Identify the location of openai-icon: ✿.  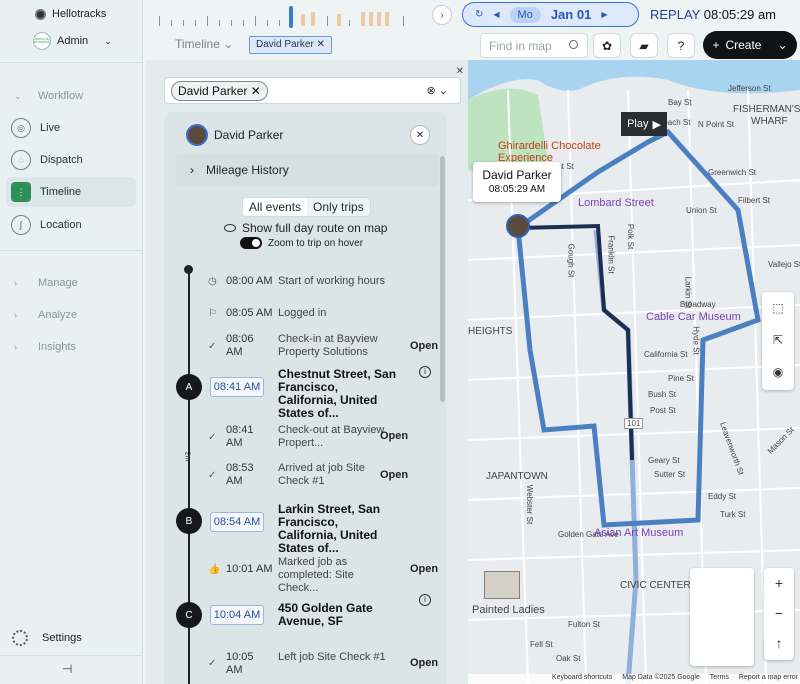
(607, 45).